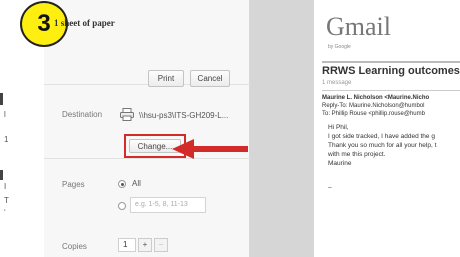 The image size is (460, 257). Describe the element at coordinates (391, 71) in the screenshot. I see `email-subject: RRWS Learning outcomes` at that location.